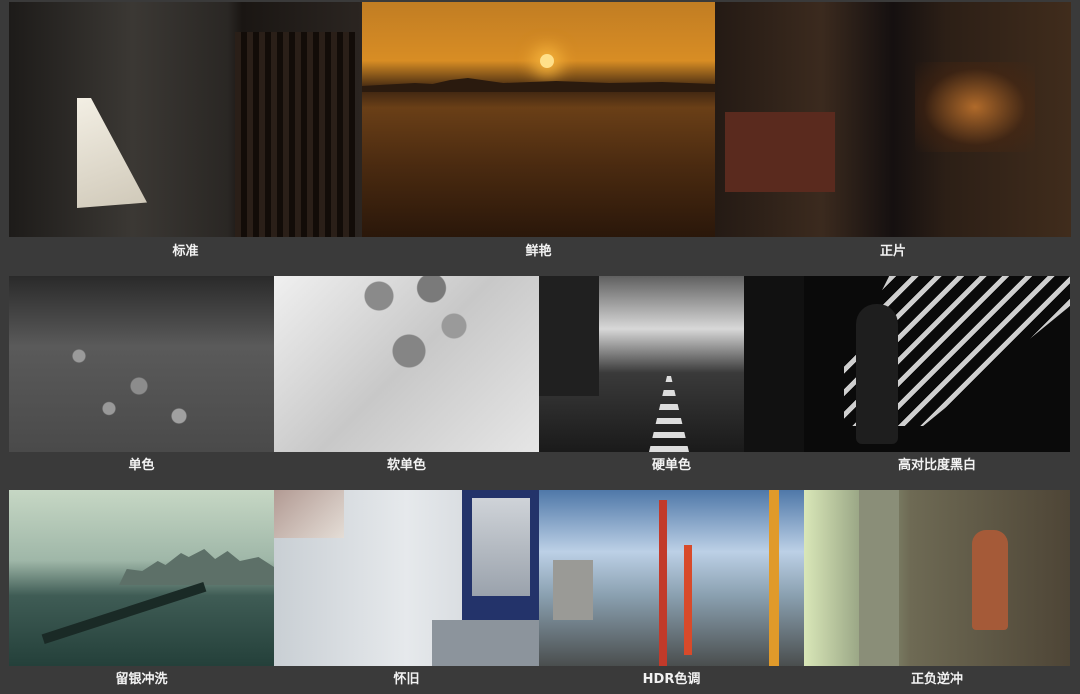 This screenshot has height=694, width=1080. What do you see at coordinates (124, 613) in the screenshot?
I see `pier` at bounding box center [124, 613].